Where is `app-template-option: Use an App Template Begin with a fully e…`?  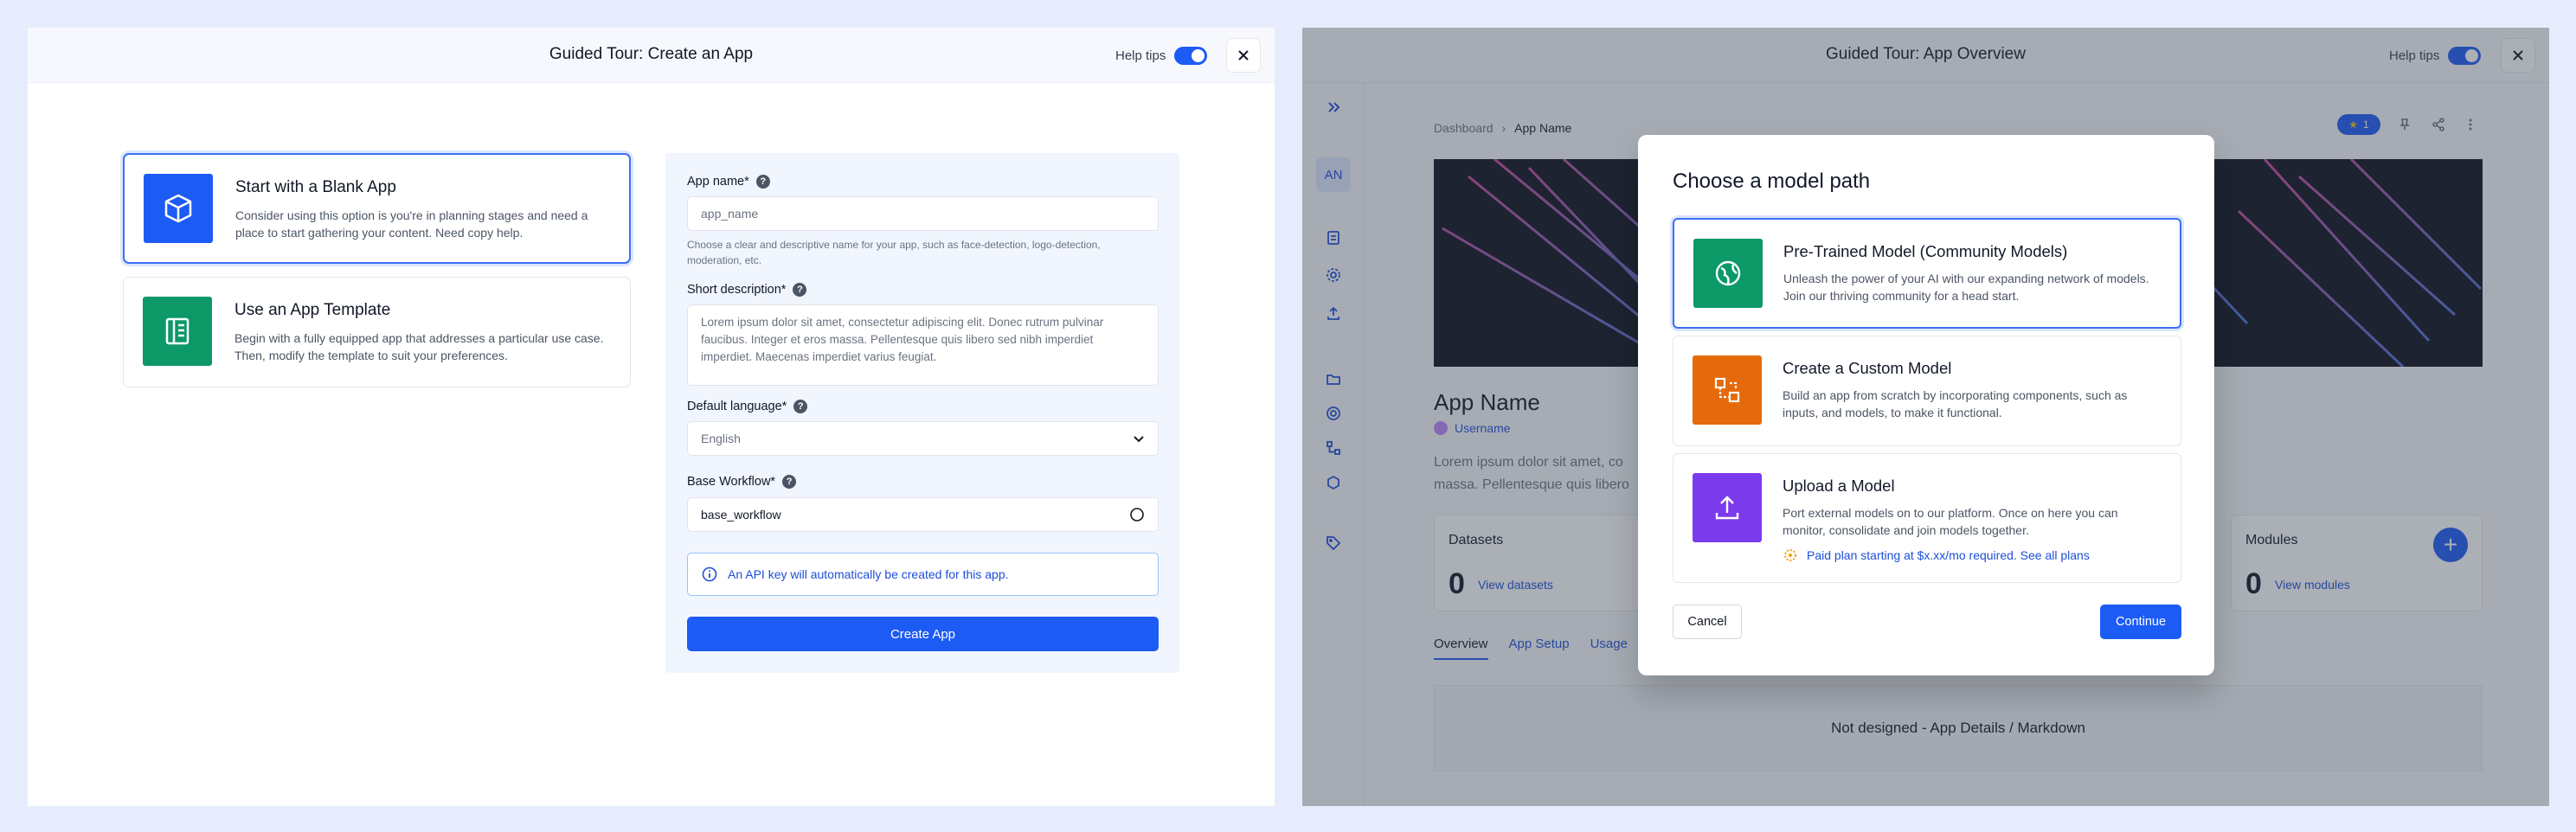
app-template-option: Use an App Template Begin with a fully e… is located at coordinates (377, 332).